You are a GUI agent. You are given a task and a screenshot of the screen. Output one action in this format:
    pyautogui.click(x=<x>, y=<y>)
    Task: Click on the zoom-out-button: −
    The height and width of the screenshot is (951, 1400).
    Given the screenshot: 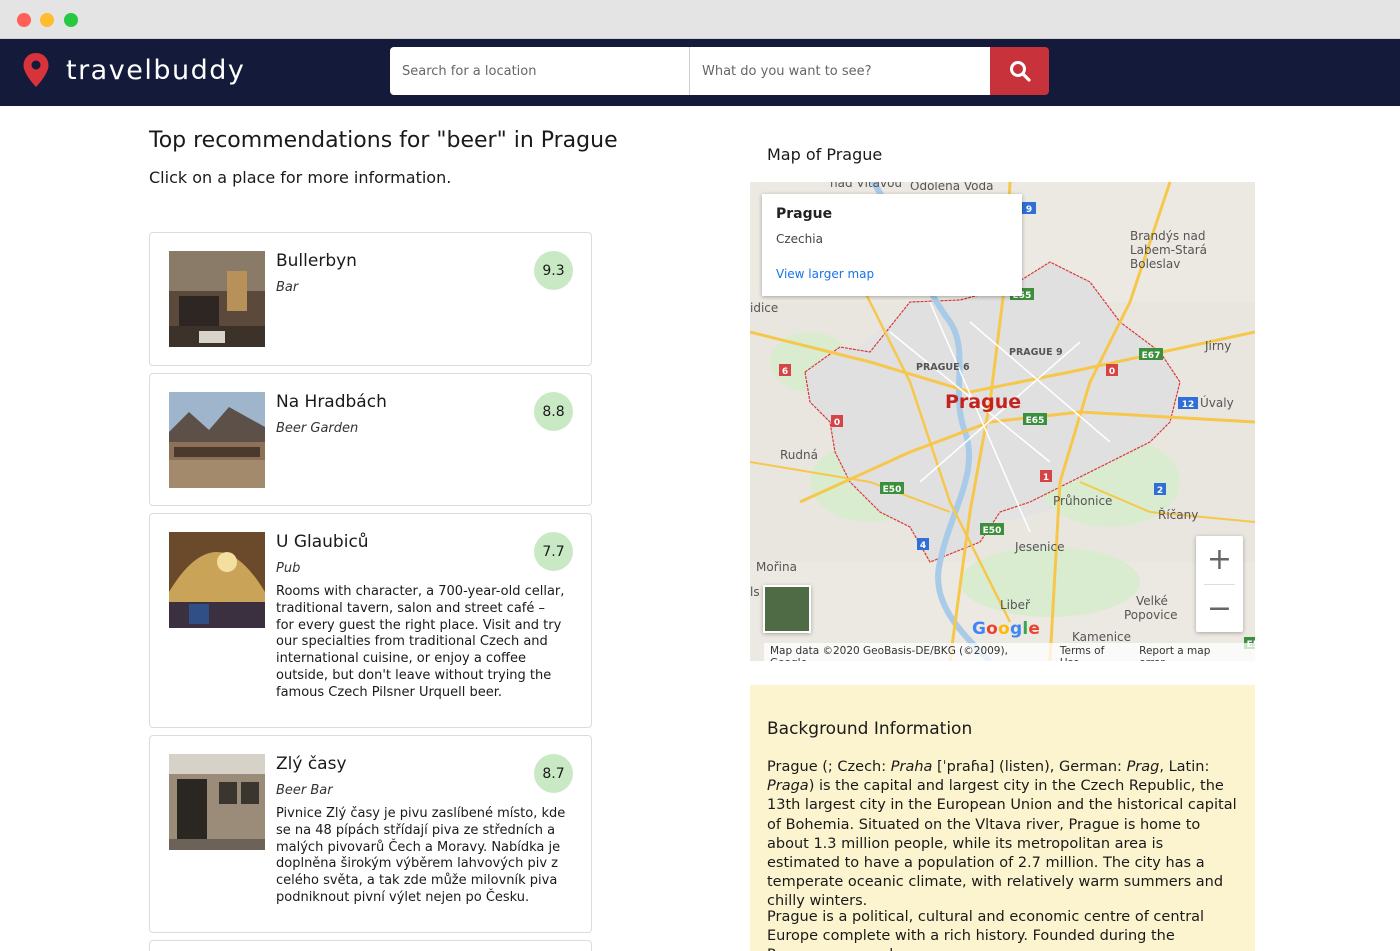 What is the action you would take?
    pyautogui.click(x=1219, y=608)
    